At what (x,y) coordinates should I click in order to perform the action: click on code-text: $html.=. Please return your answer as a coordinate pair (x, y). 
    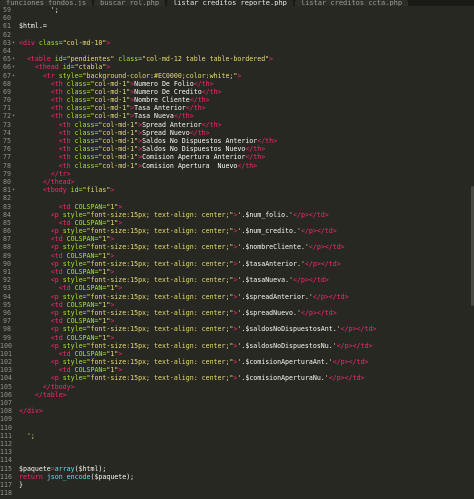
    Looking at the image, I should click on (33, 26).